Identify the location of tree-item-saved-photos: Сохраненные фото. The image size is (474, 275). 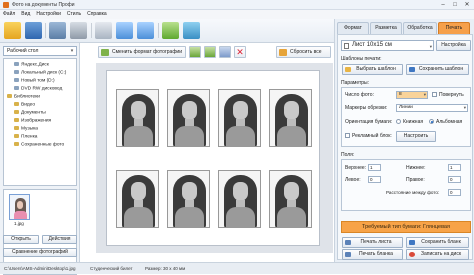
(39, 144).